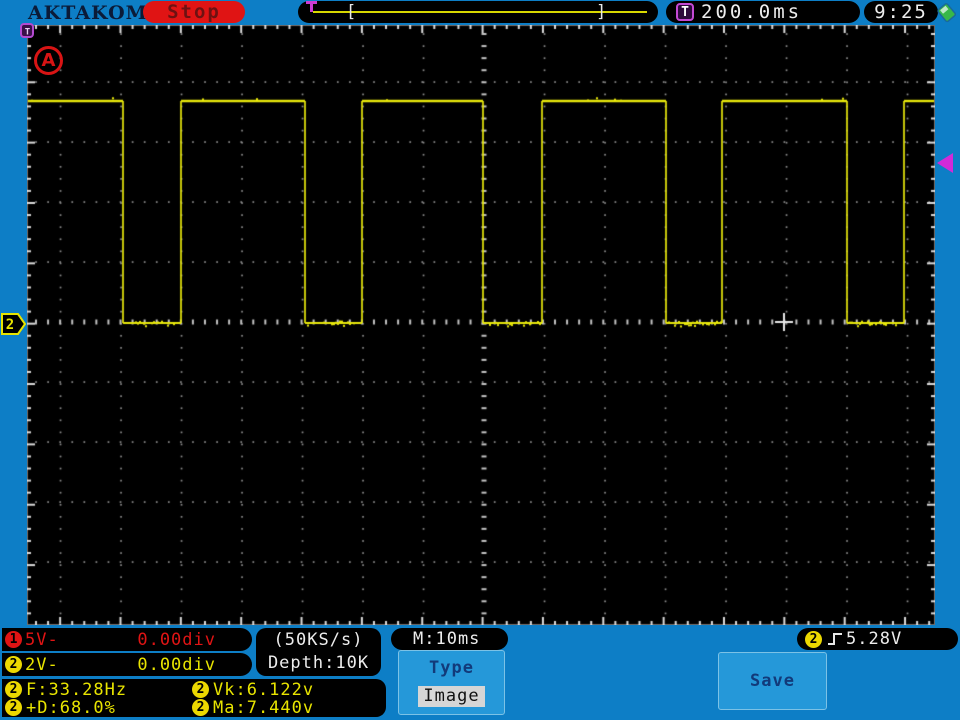  Describe the element at coordinates (127, 639) in the screenshot. I see `ch1-status-bar: 1 5V- 0.00div` at that location.